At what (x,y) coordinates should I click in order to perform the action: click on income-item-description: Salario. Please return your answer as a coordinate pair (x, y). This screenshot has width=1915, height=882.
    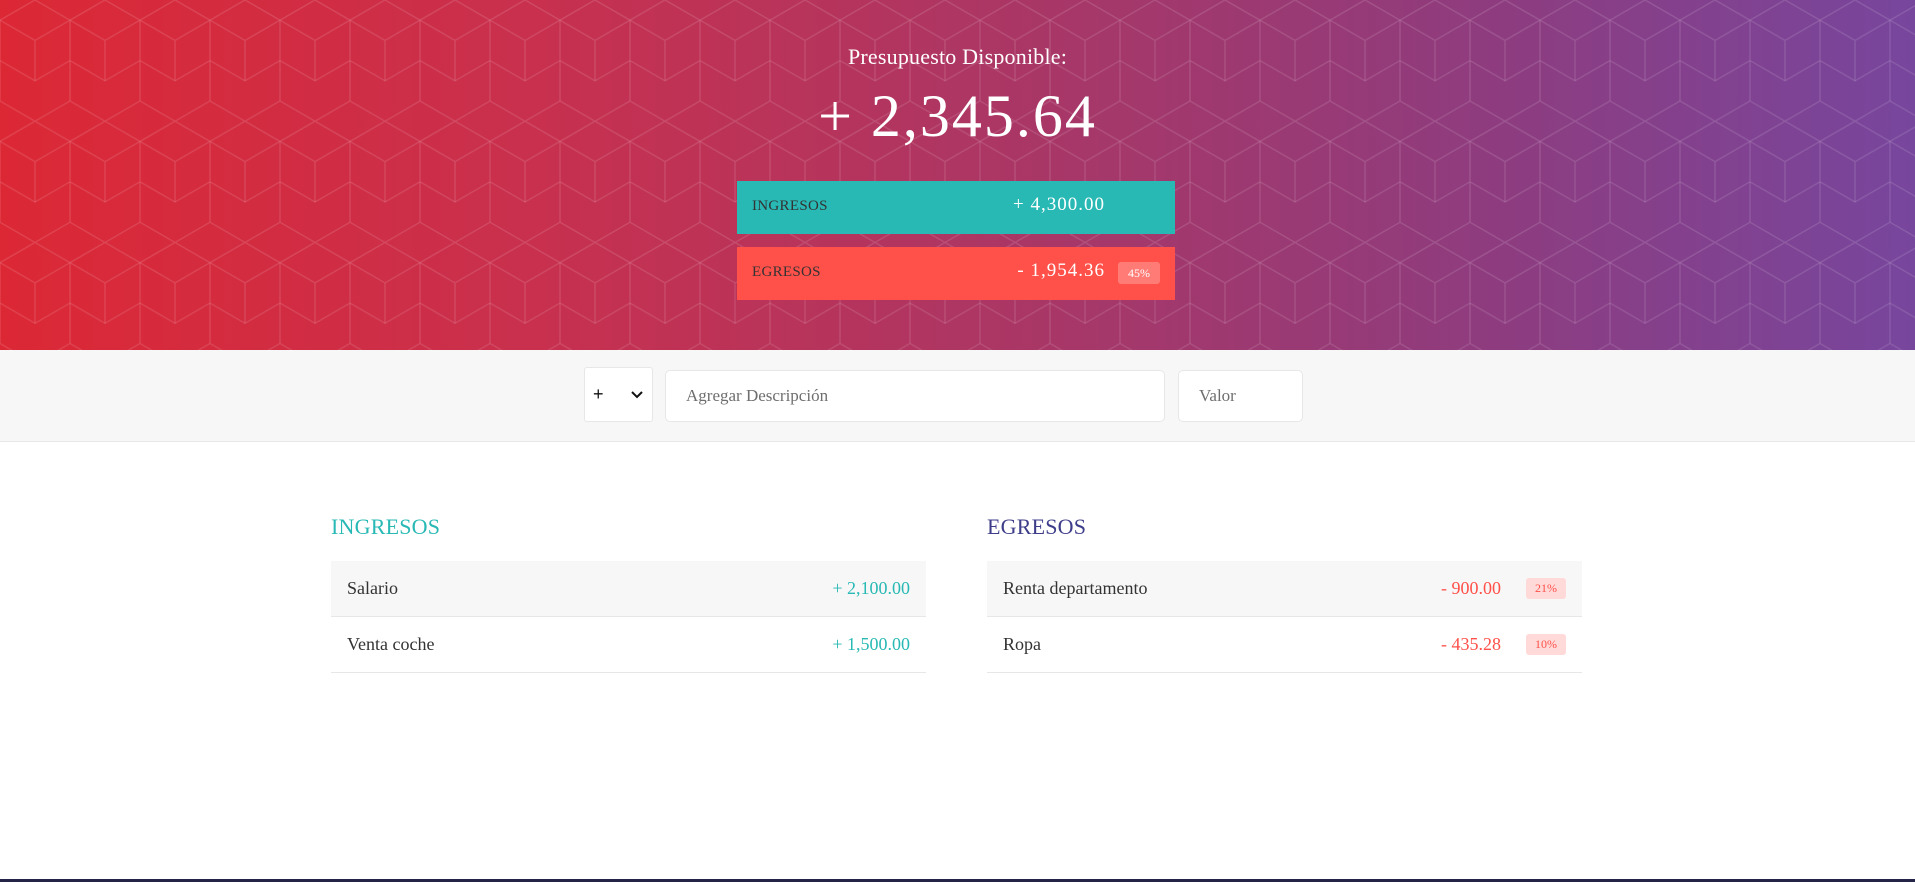
    Looking at the image, I should click on (372, 588).